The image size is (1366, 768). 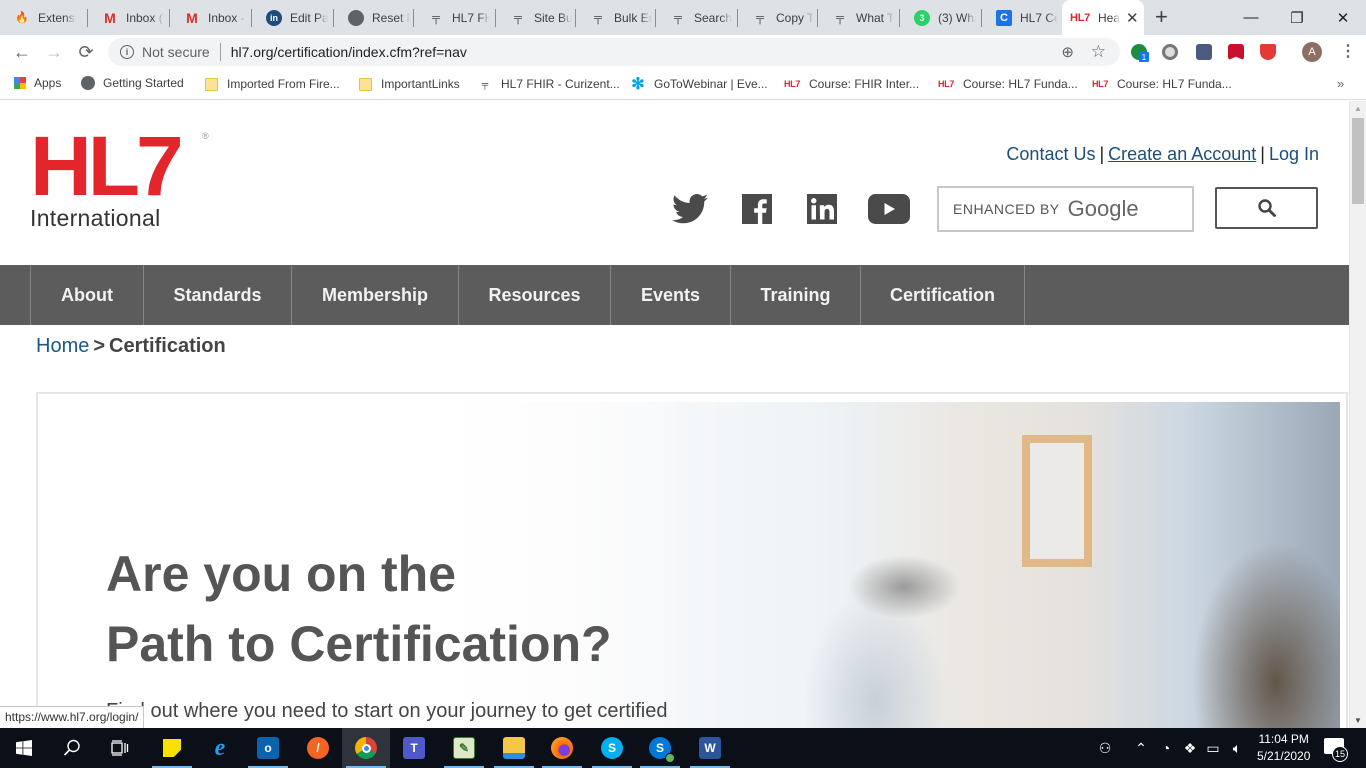 I want to click on extension-circle-icon, so click(x=1170, y=52).